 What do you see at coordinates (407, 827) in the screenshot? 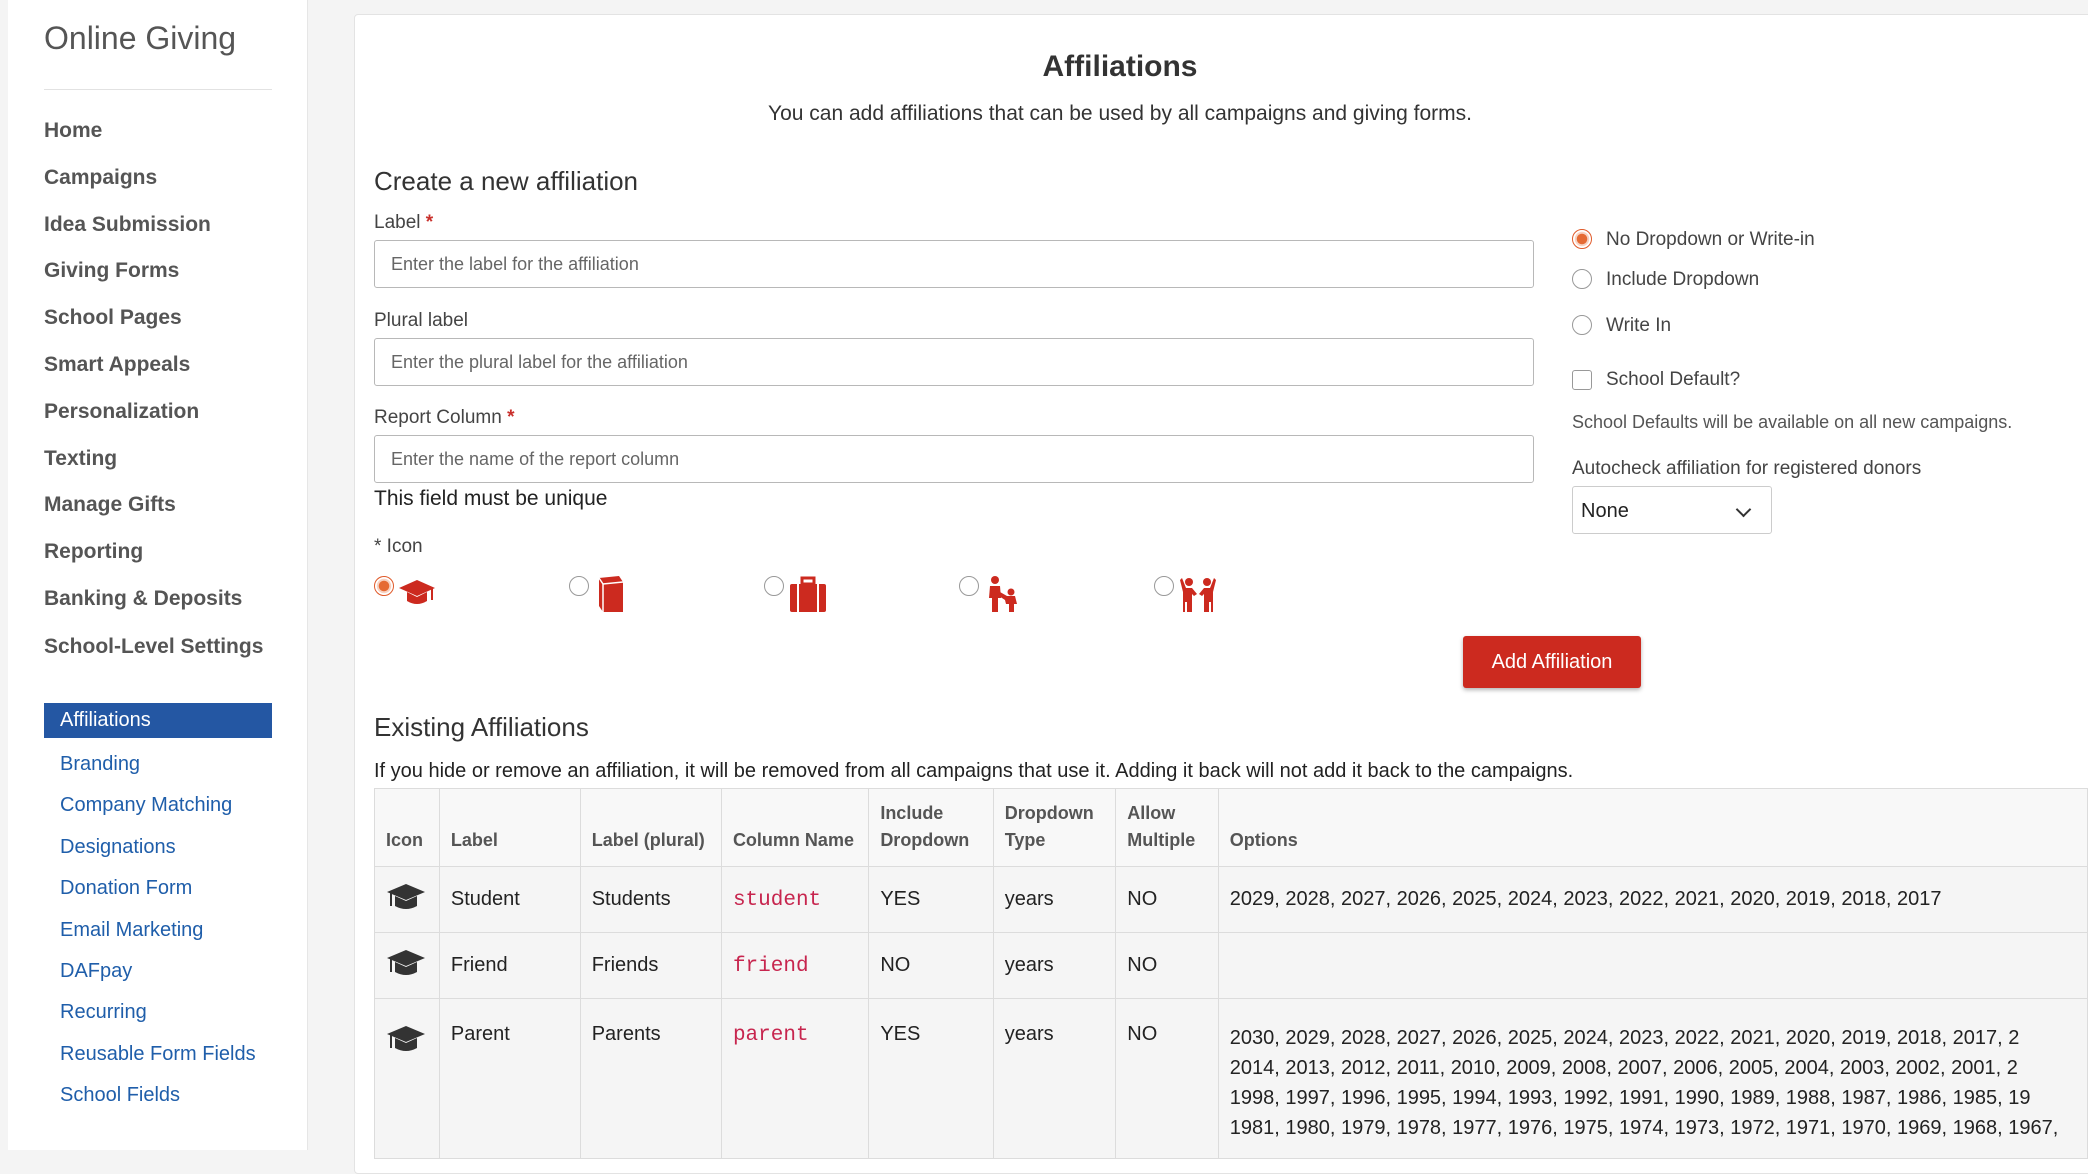
I see `column-header-icon: Icon` at bounding box center [407, 827].